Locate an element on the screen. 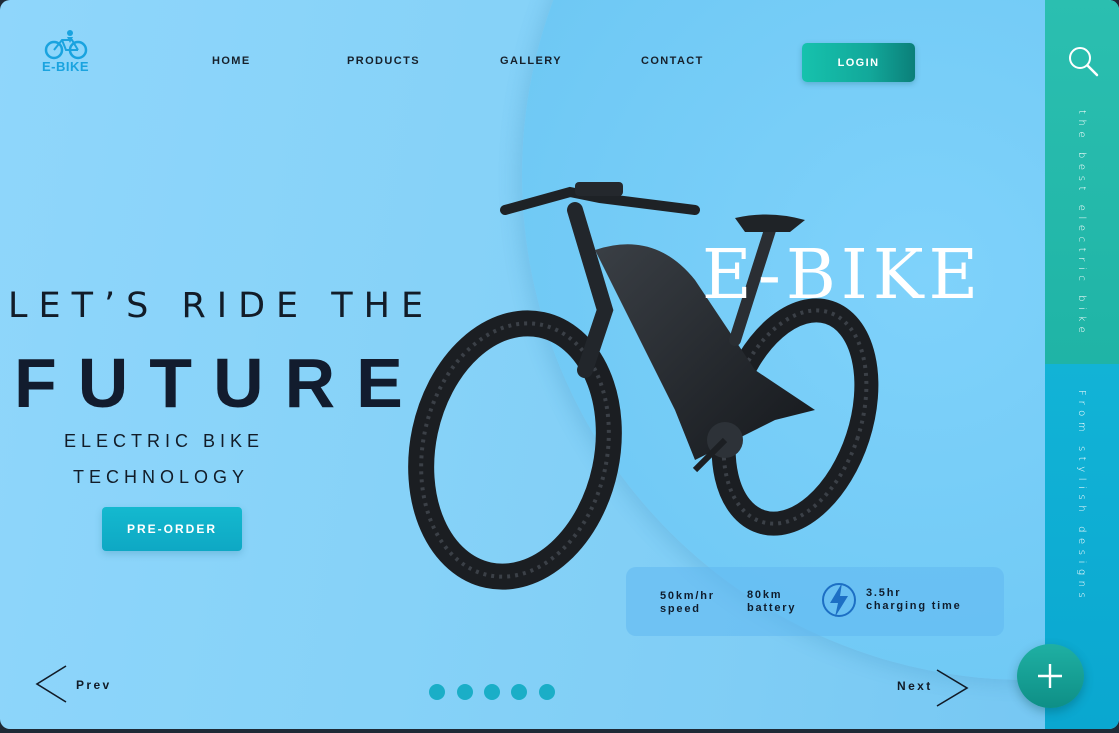 The height and width of the screenshot is (733, 1119). add-button is located at coordinates (1050, 676).